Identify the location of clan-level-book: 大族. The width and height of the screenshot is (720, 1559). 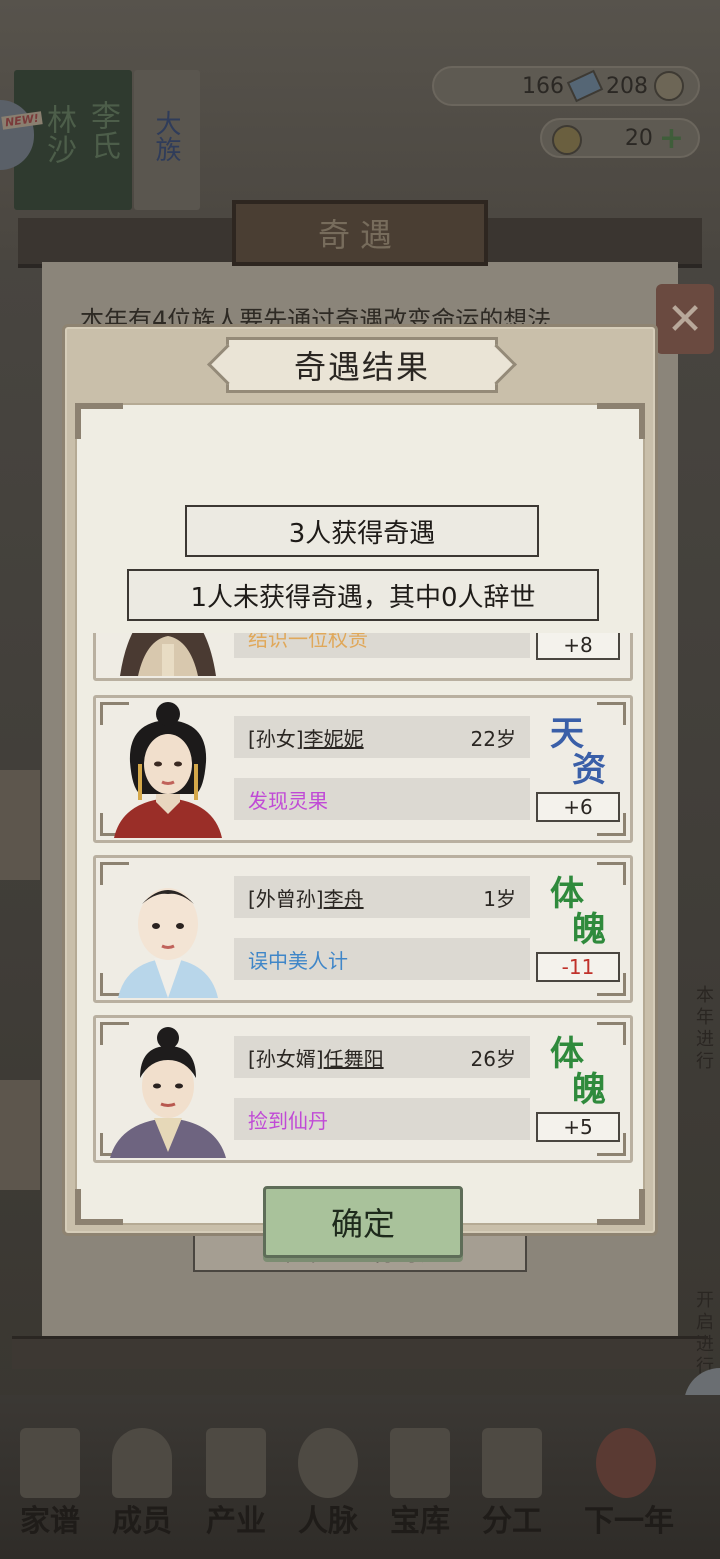
(167, 140).